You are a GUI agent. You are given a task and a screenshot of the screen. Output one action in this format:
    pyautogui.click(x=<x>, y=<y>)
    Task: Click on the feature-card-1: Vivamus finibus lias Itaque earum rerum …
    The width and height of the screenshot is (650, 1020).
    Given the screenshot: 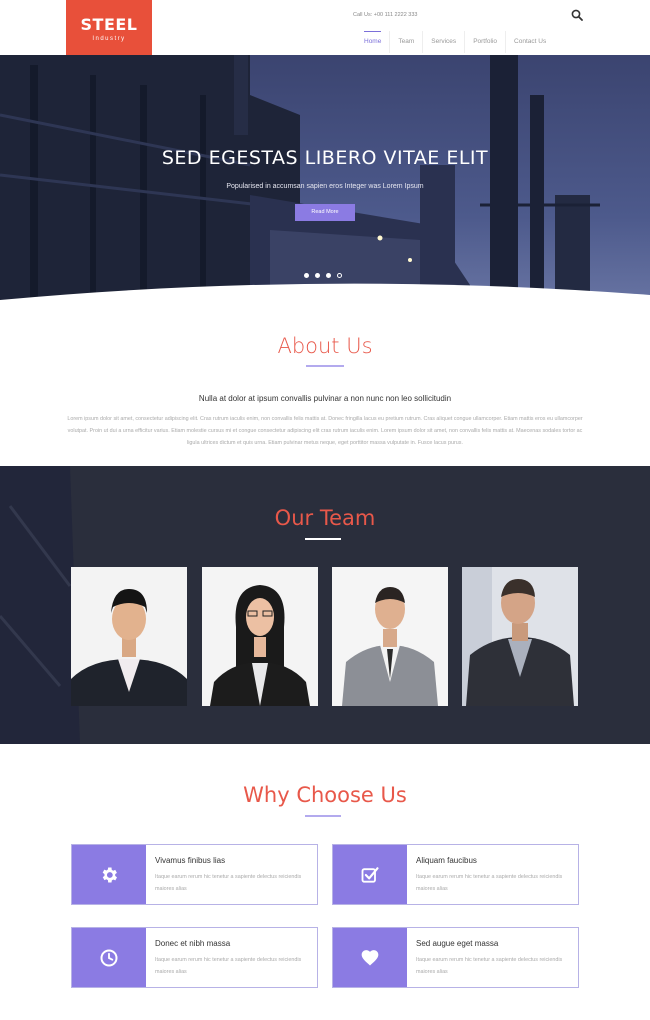 What is the action you would take?
    pyautogui.click(x=194, y=874)
    